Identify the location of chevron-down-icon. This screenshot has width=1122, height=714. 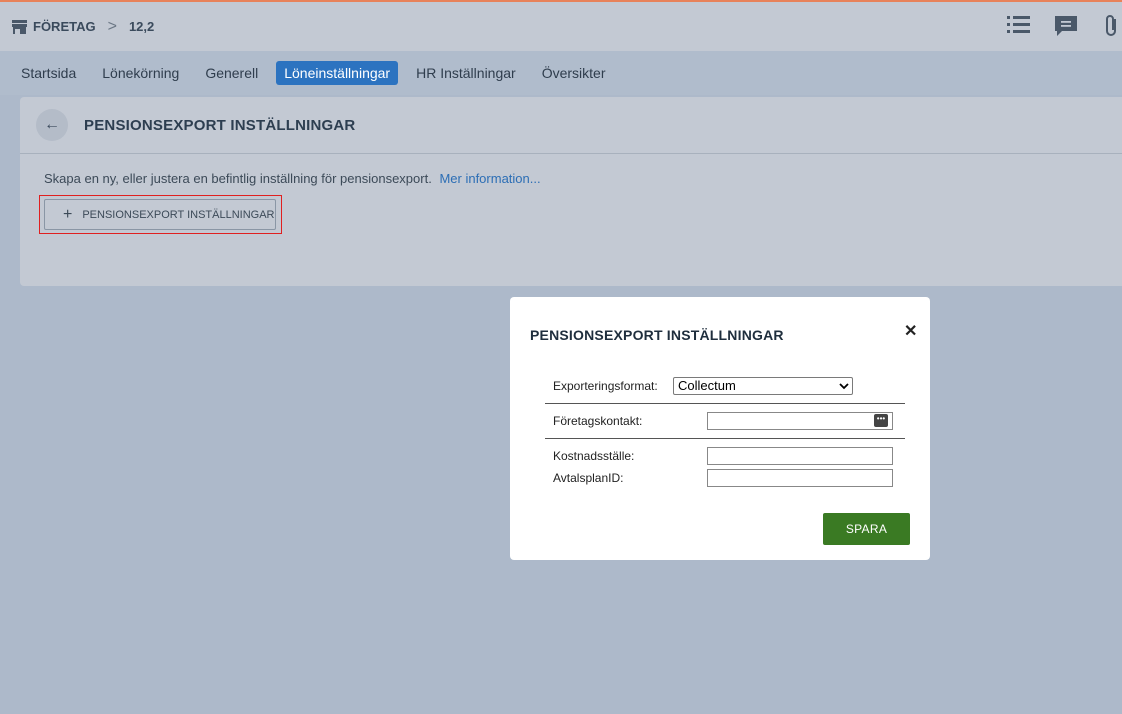
(844, 386).